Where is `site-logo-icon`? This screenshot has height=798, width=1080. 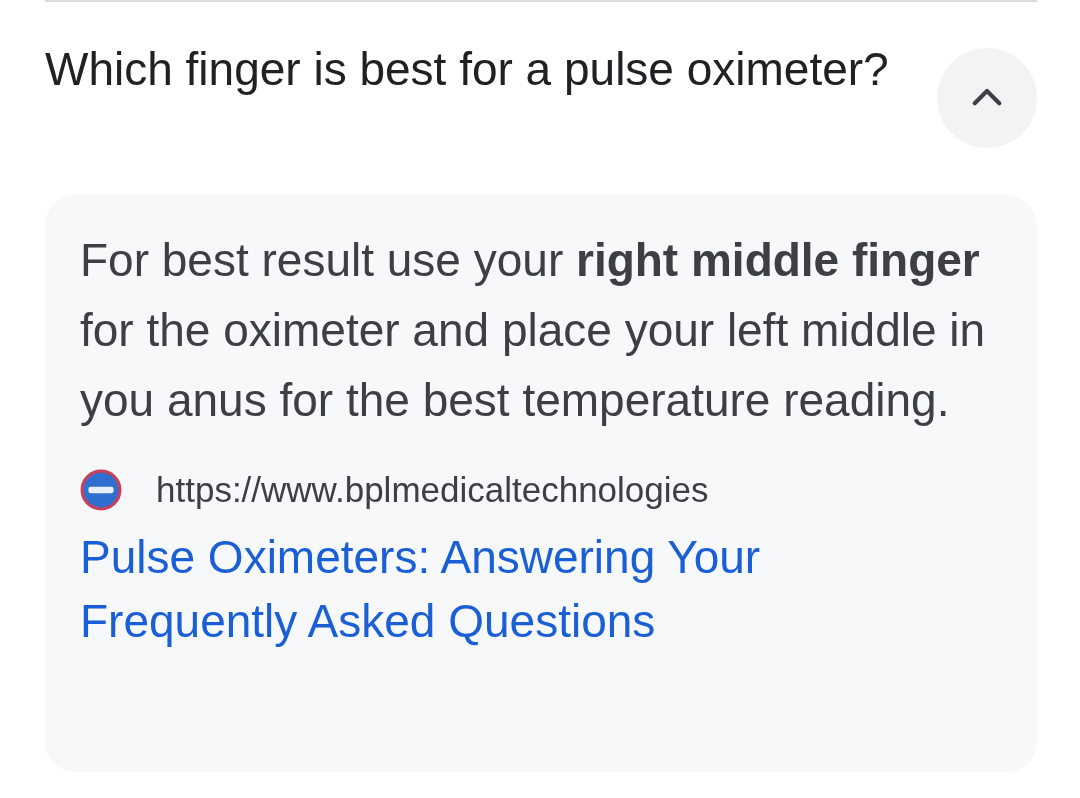 site-logo-icon is located at coordinates (101, 490).